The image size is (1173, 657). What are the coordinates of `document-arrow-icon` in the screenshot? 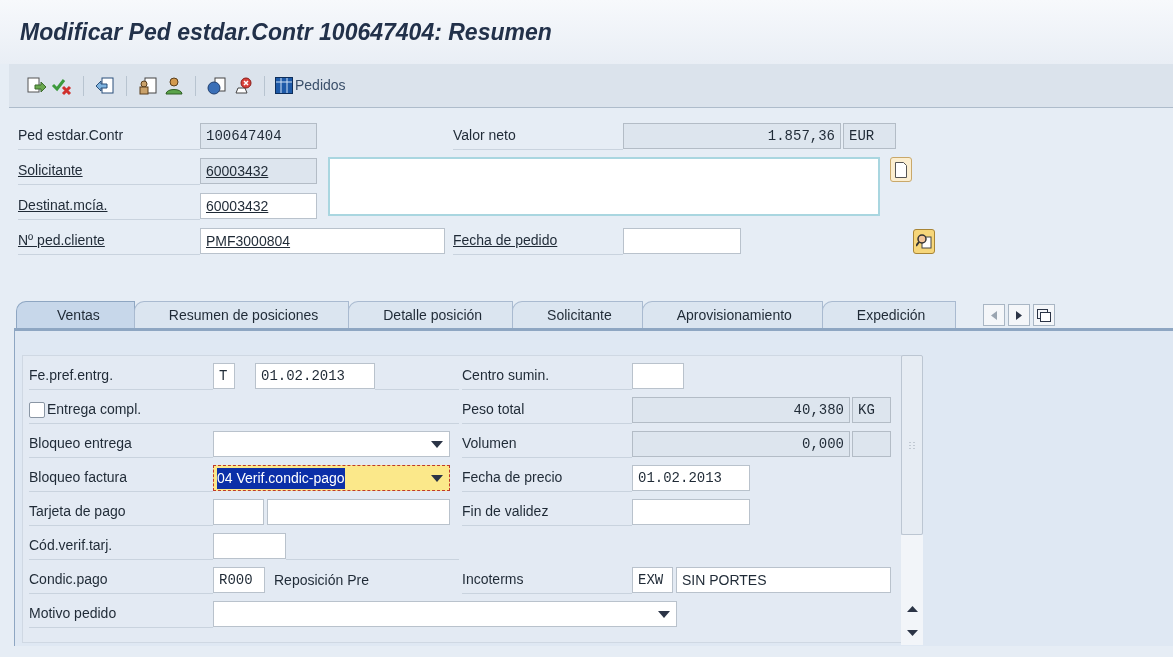 It's located at (36, 85).